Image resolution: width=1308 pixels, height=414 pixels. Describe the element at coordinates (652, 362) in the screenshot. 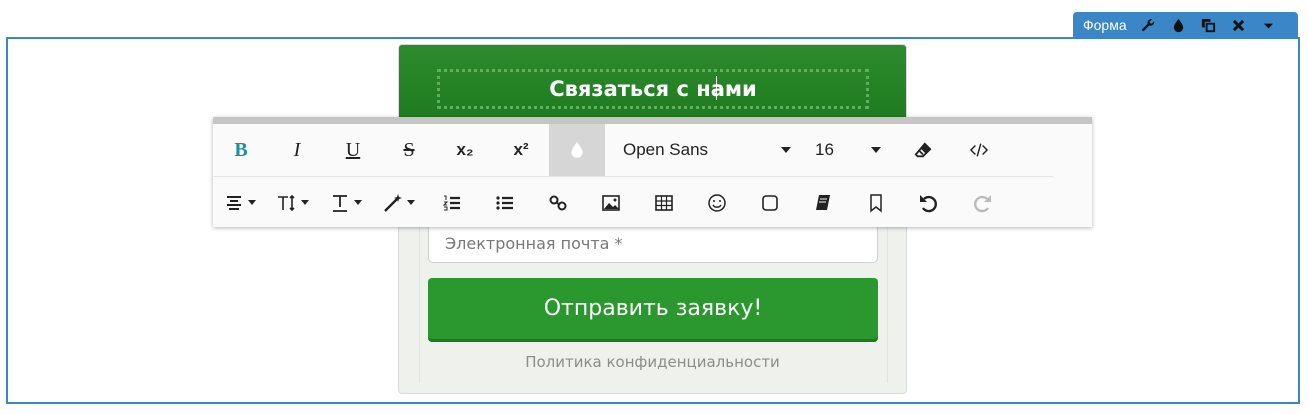

I see `privacy-policy-link: Политика конфиденциальности` at that location.